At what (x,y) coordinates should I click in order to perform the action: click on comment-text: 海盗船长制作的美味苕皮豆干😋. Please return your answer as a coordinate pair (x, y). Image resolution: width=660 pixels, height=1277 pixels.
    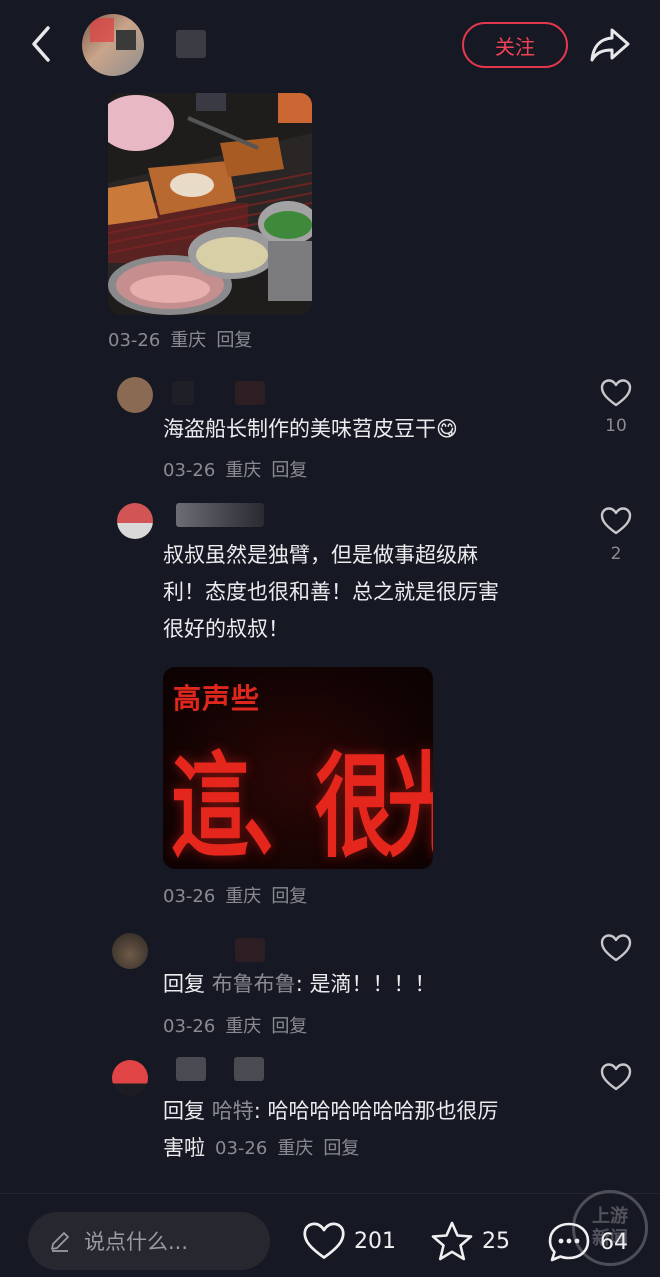
    Looking at the image, I should click on (310, 429).